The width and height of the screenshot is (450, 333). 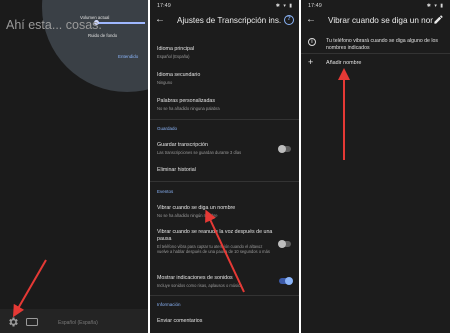 What do you see at coordinates (344, 63) in the screenshot?
I see `add-name-label: Añadir nombre` at bounding box center [344, 63].